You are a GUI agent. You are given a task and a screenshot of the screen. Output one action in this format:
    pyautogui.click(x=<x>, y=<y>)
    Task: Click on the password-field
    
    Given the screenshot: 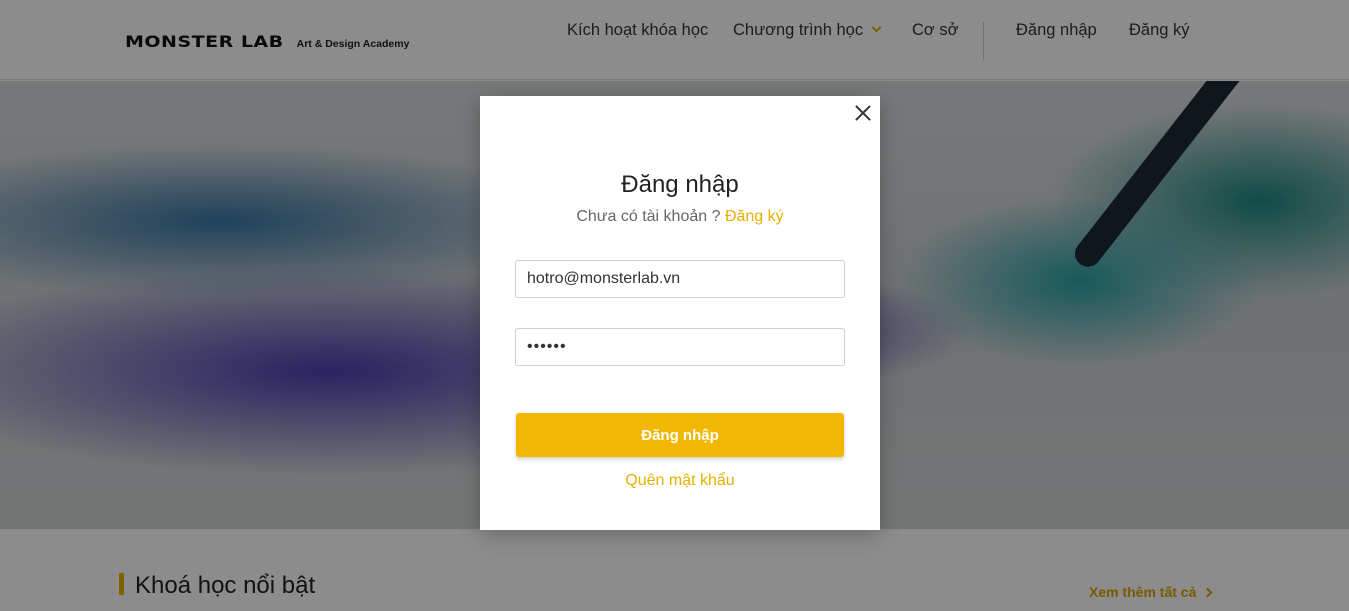 What is the action you would take?
    pyautogui.click(x=680, y=347)
    